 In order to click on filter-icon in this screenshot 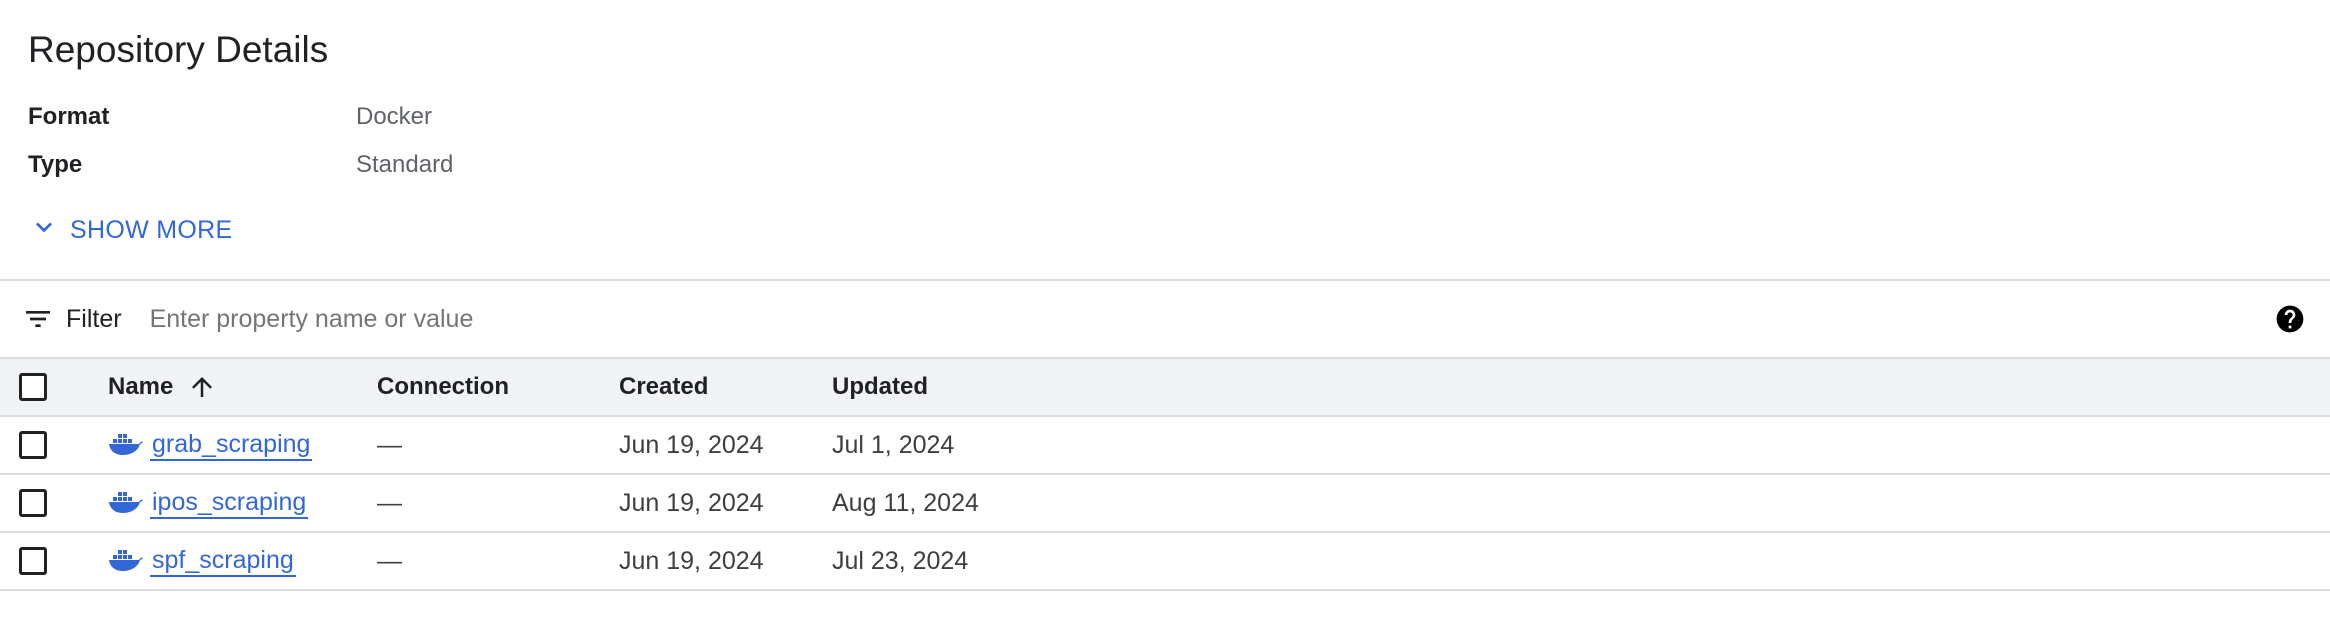, I will do `click(38, 319)`.